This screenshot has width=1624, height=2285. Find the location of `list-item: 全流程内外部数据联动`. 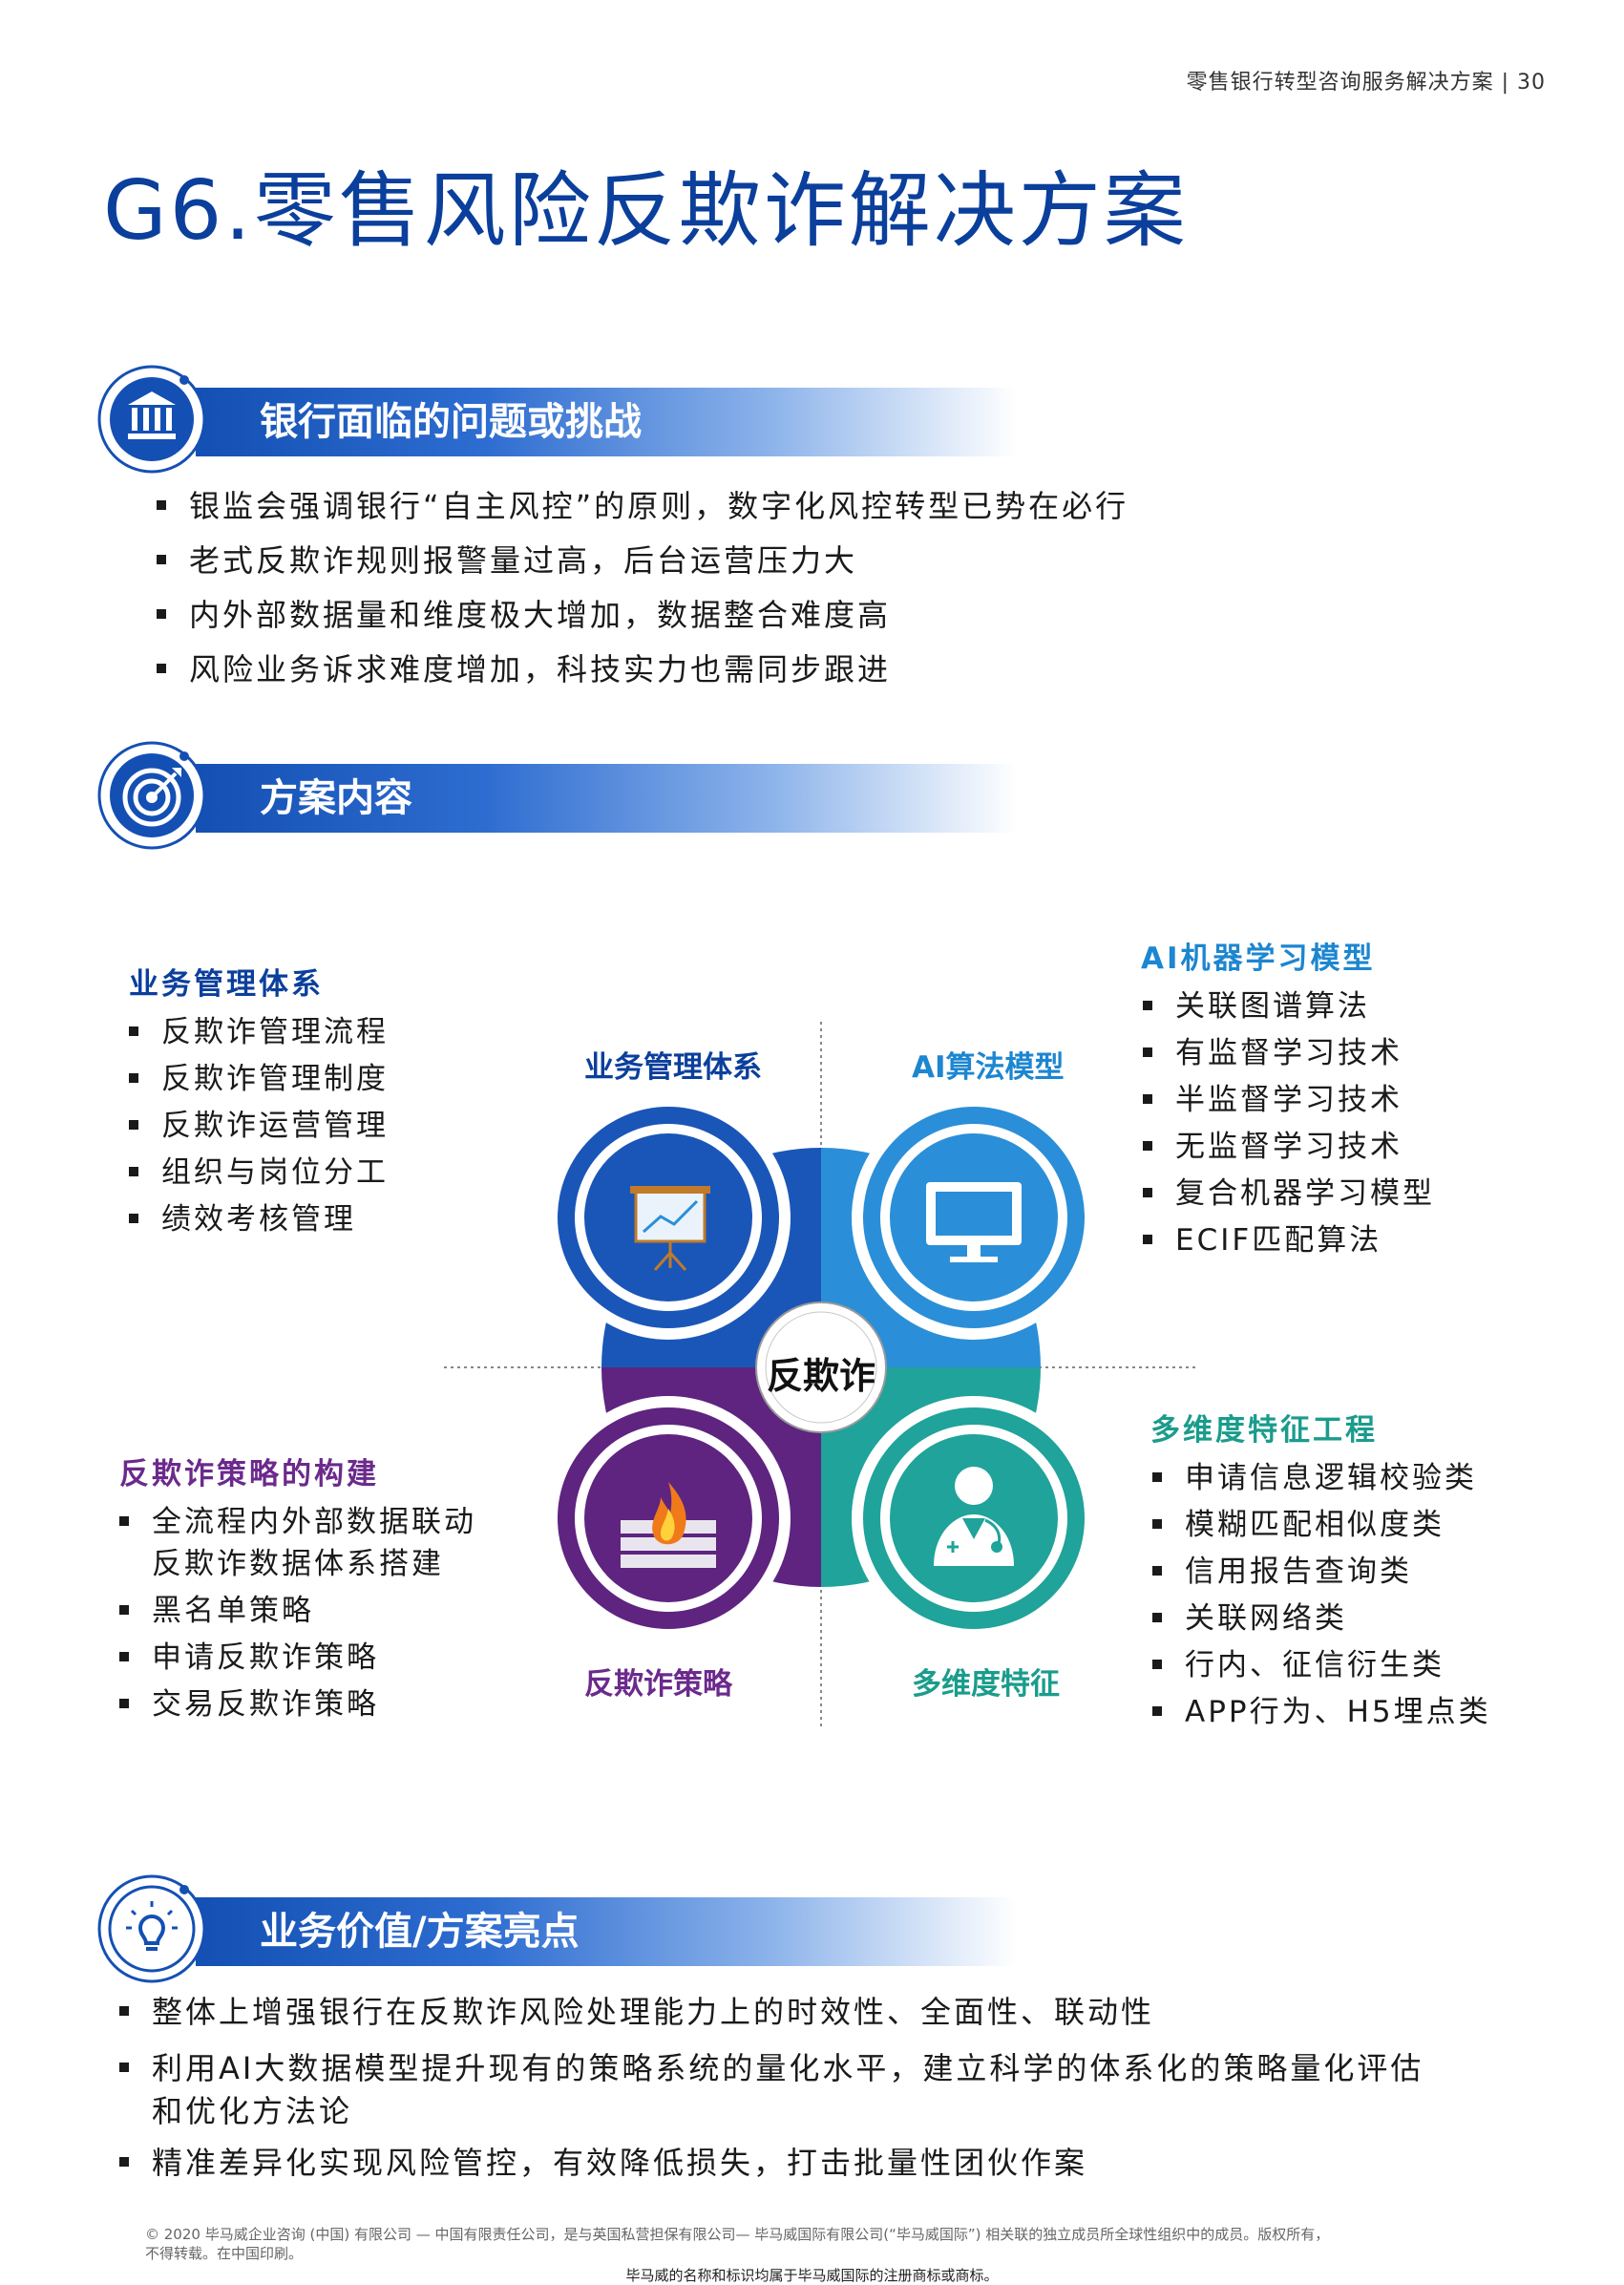

list-item: 全流程内外部数据联动 is located at coordinates (297, 1518).